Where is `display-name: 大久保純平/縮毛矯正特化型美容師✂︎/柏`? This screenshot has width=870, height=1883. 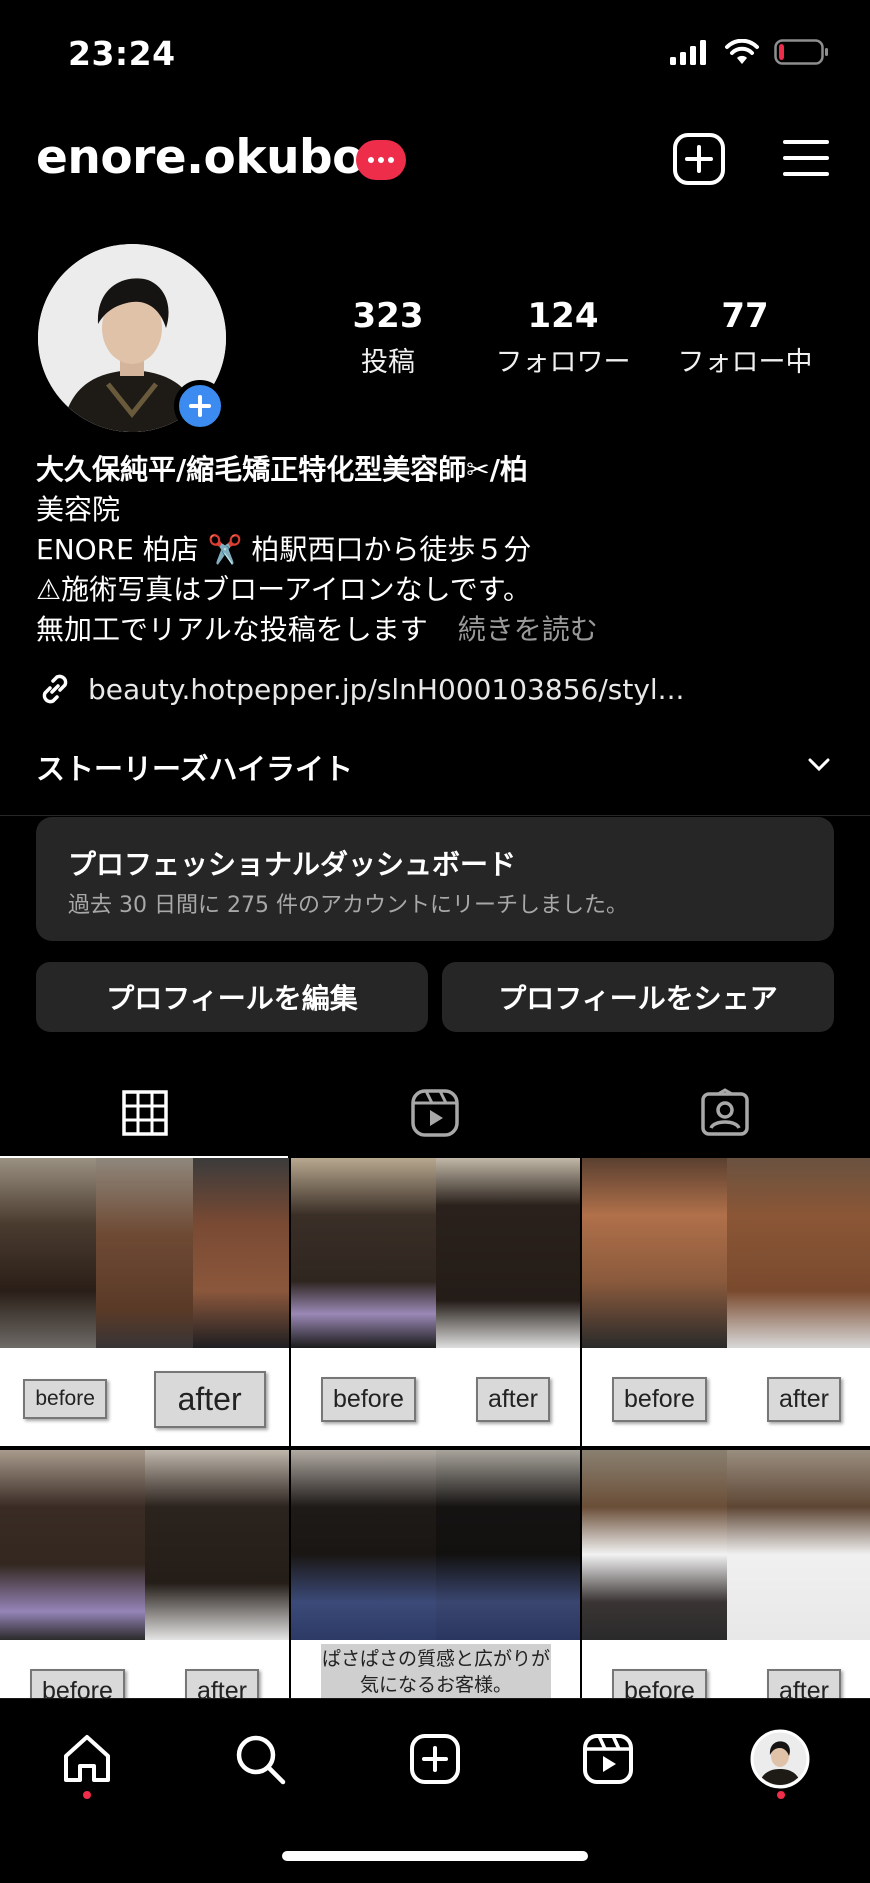
display-name: 大久保純平/縮毛矯正特化型美容師✂︎/柏 is located at coordinates (282, 469).